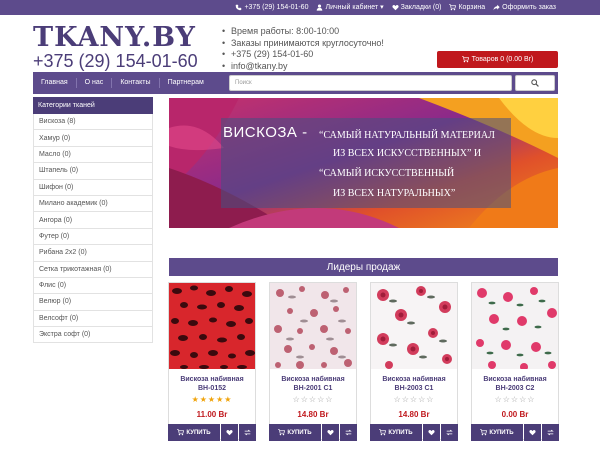  I want to click on sidebar-title: Категории тканей, so click(93, 105).